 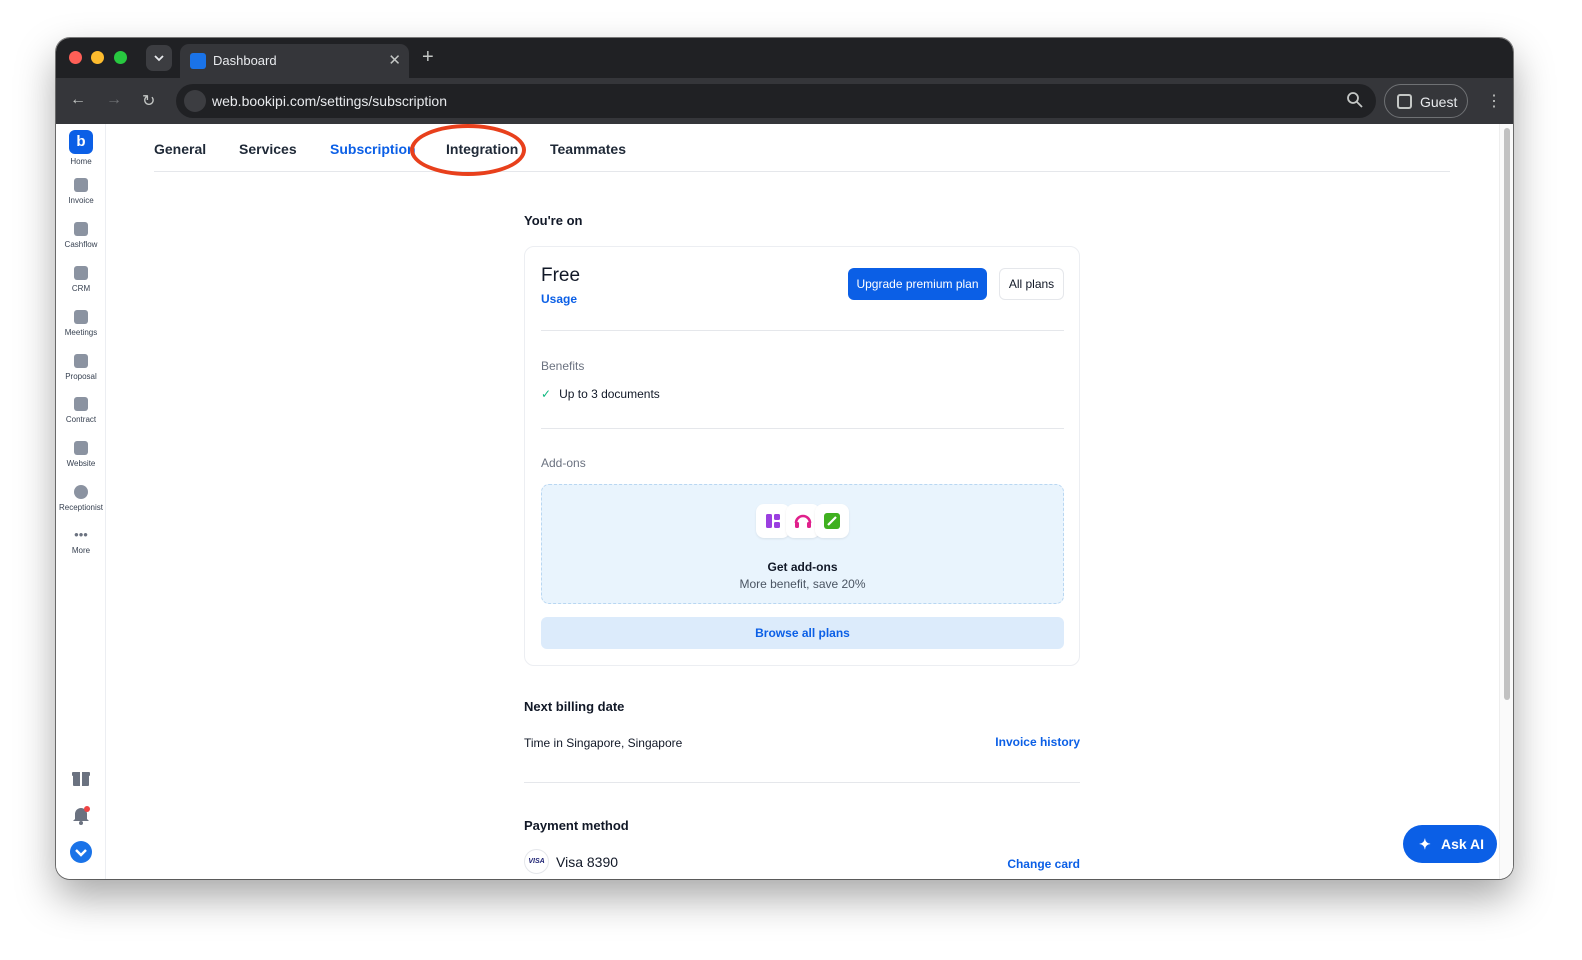 I want to click on chevron-down-icon, so click(x=159, y=57).